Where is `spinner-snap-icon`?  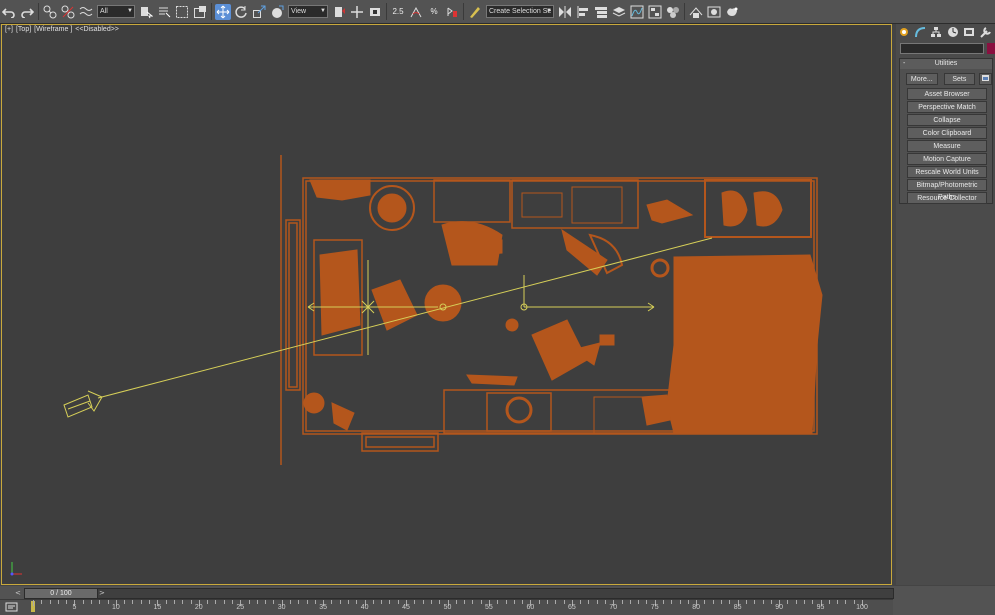 spinner-snap-icon is located at coordinates (452, 12).